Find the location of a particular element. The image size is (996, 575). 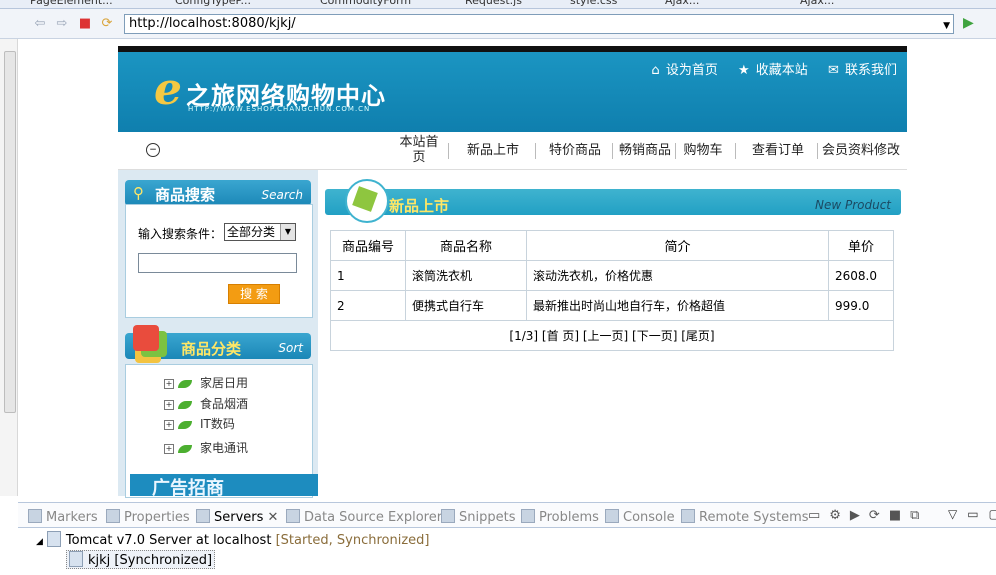

left-scrollbar is located at coordinates (9, 267).